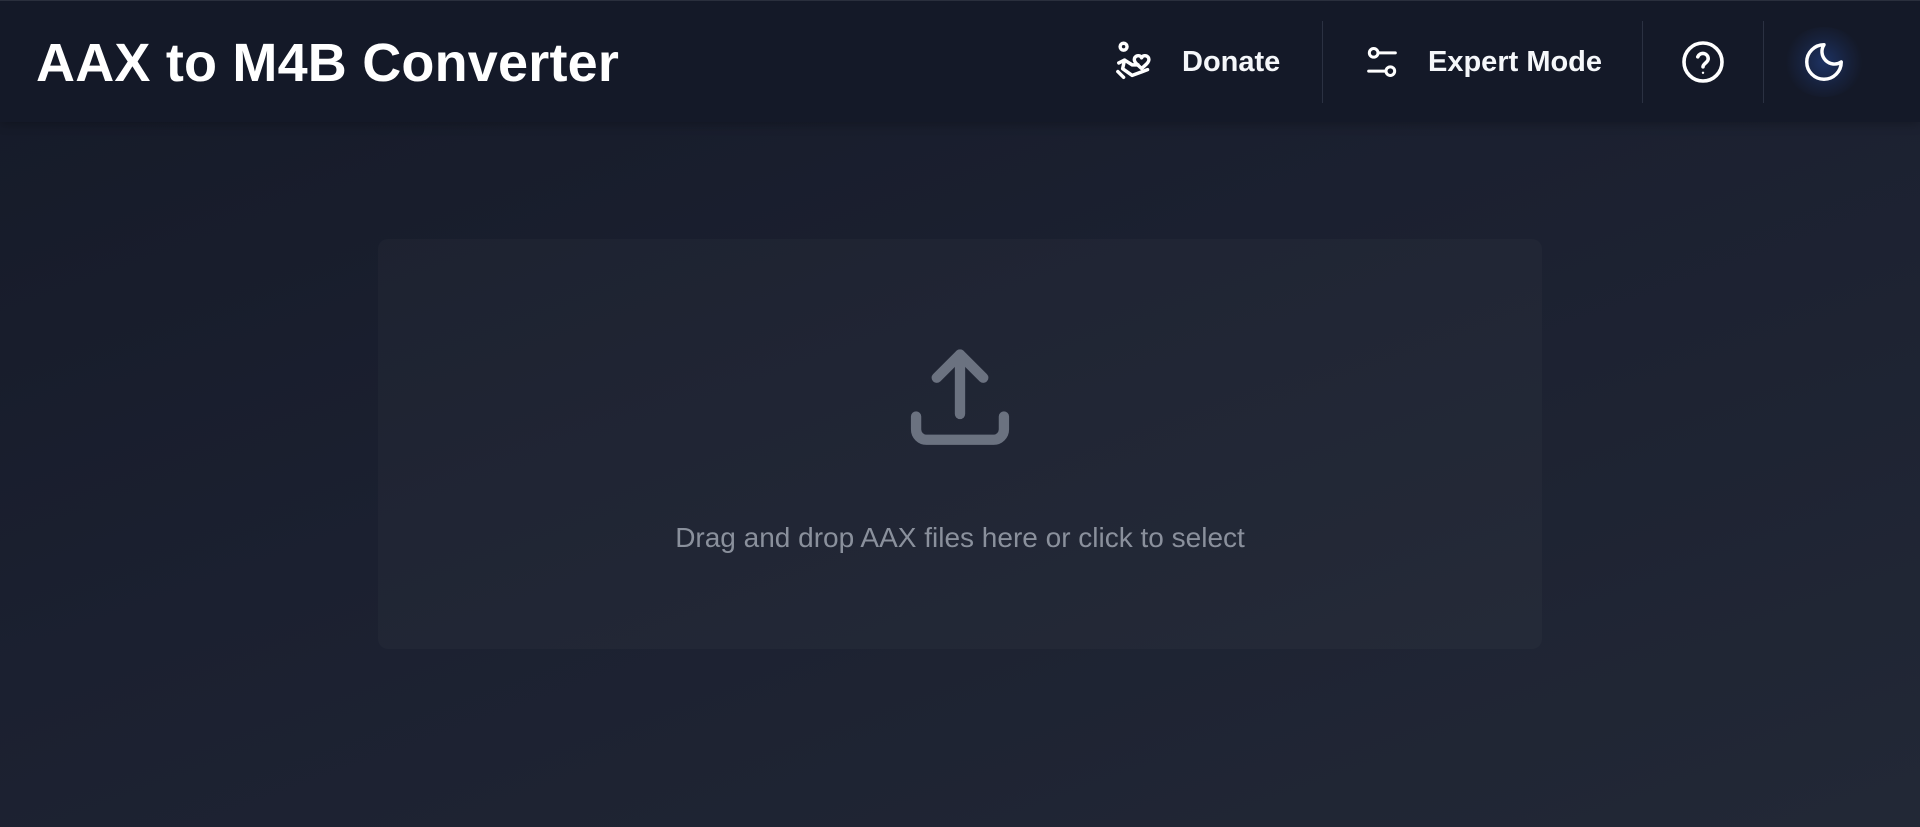 This screenshot has height=827, width=1920. I want to click on expert-mode-label: Expert Mode, so click(1515, 61).